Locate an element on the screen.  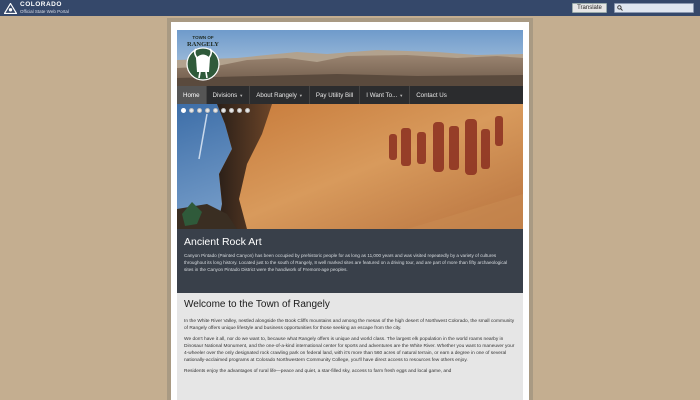
search-box is located at coordinates (654, 8).